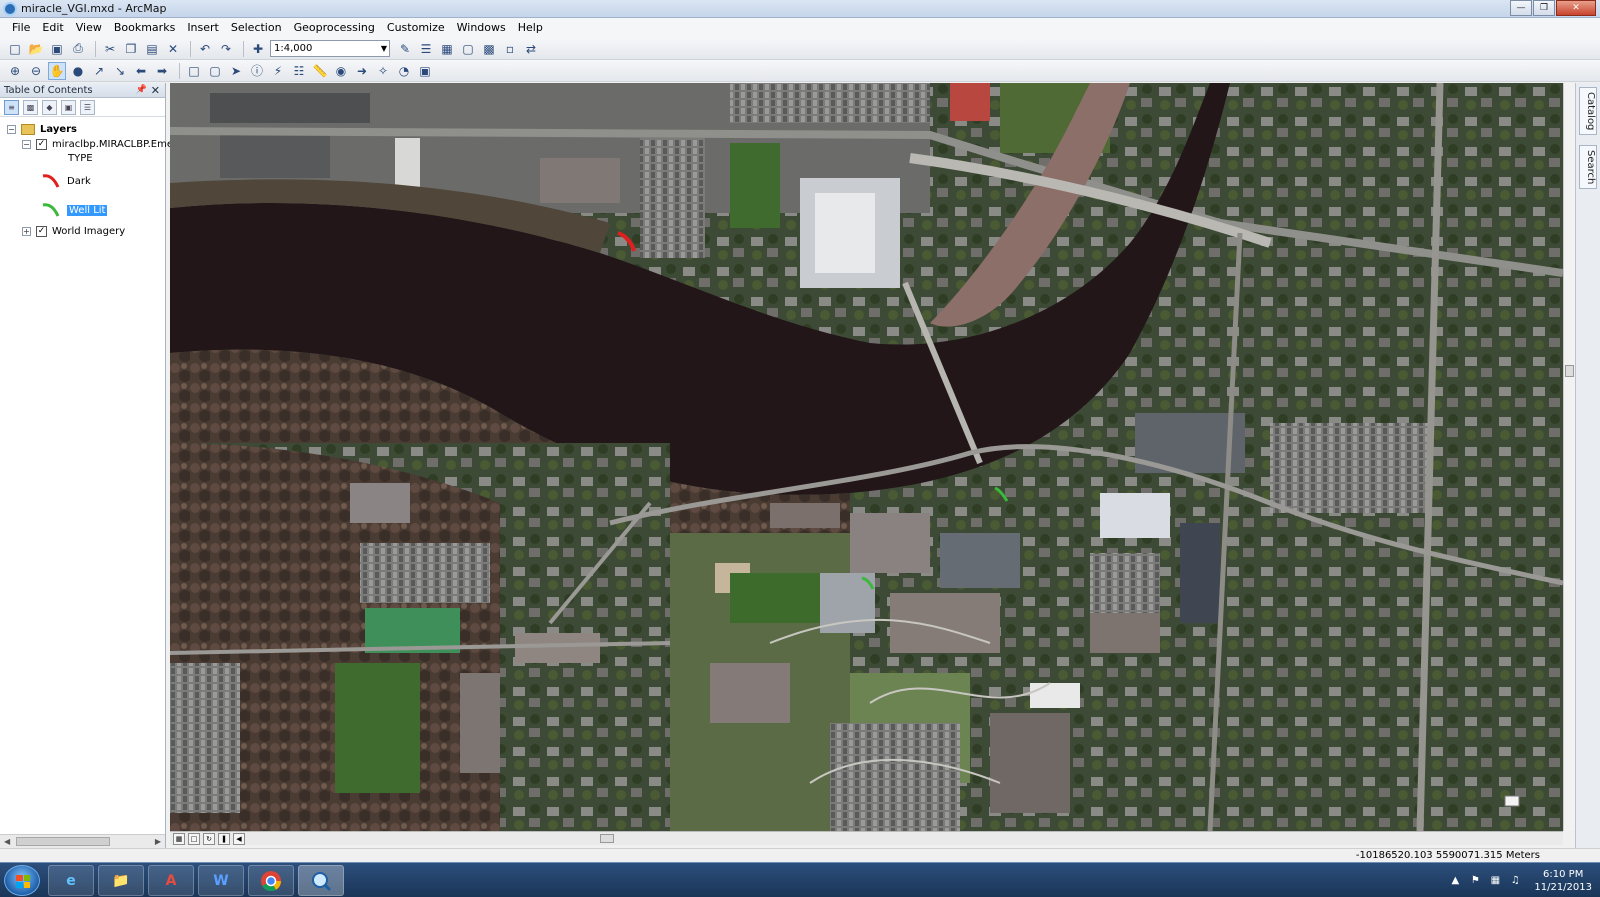  What do you see at coordinates (426, 49) in the screenshot?
I see `table-of-contents-icon: ☰` at bounding box center [426, 49].